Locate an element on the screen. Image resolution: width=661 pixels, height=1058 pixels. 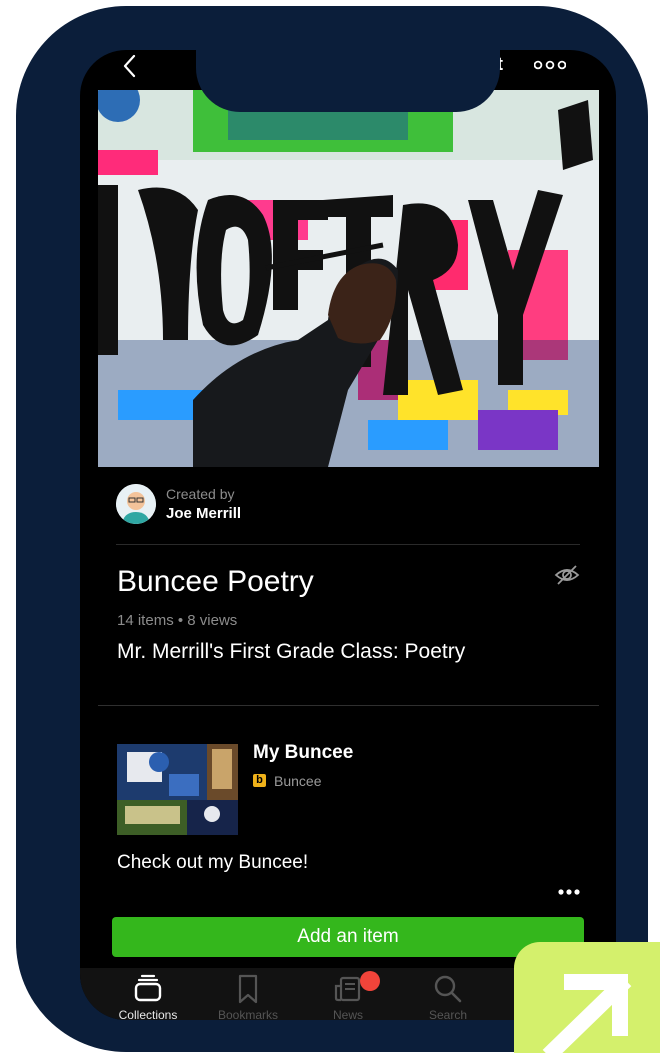
tab-collections: Collections is located at coordinates (148, 994).